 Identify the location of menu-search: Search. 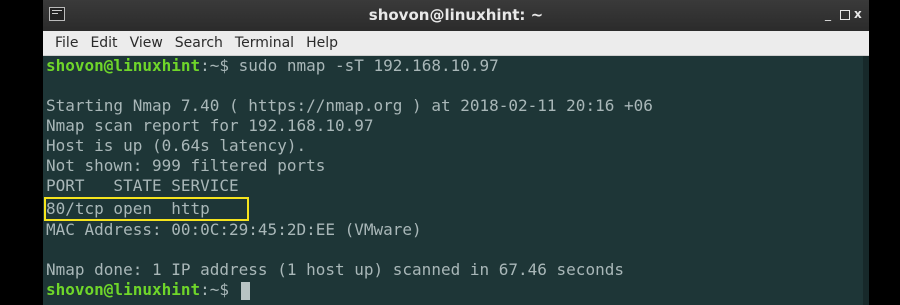
(199, 43).